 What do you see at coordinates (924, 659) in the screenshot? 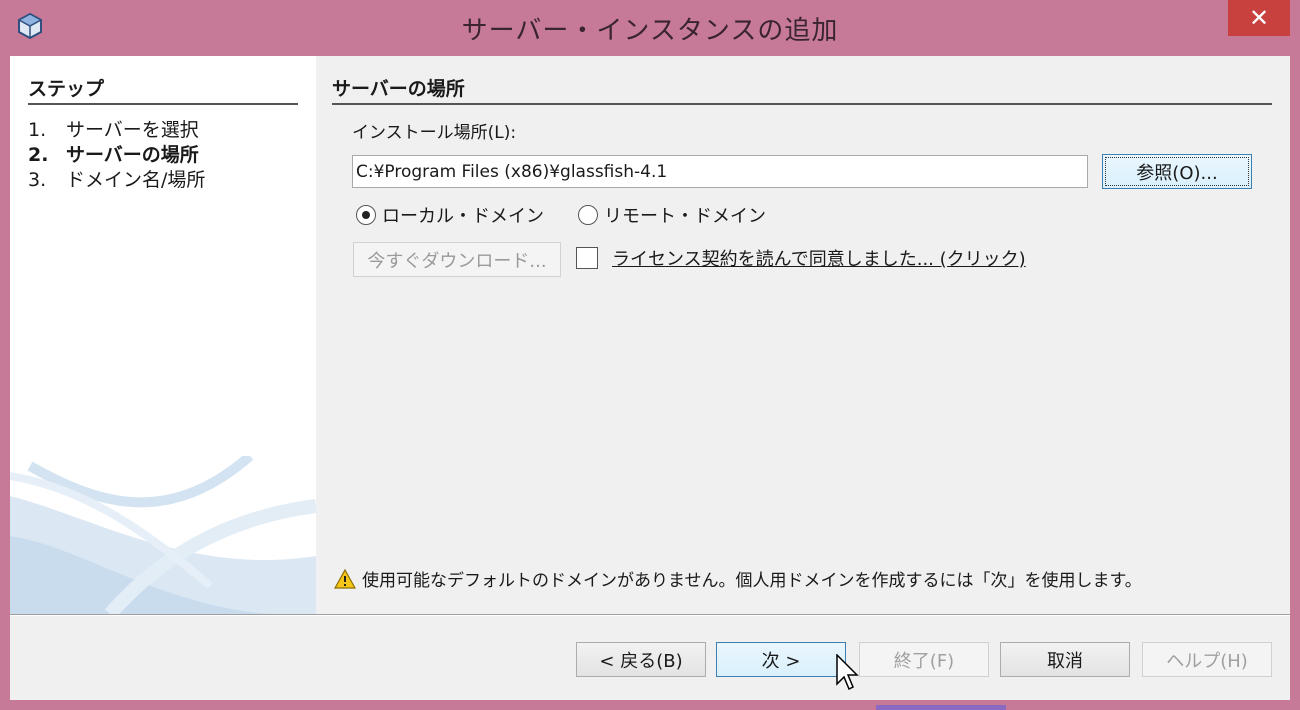
I see `finish-button: 終了(F)` at bounding box center [924, 659].